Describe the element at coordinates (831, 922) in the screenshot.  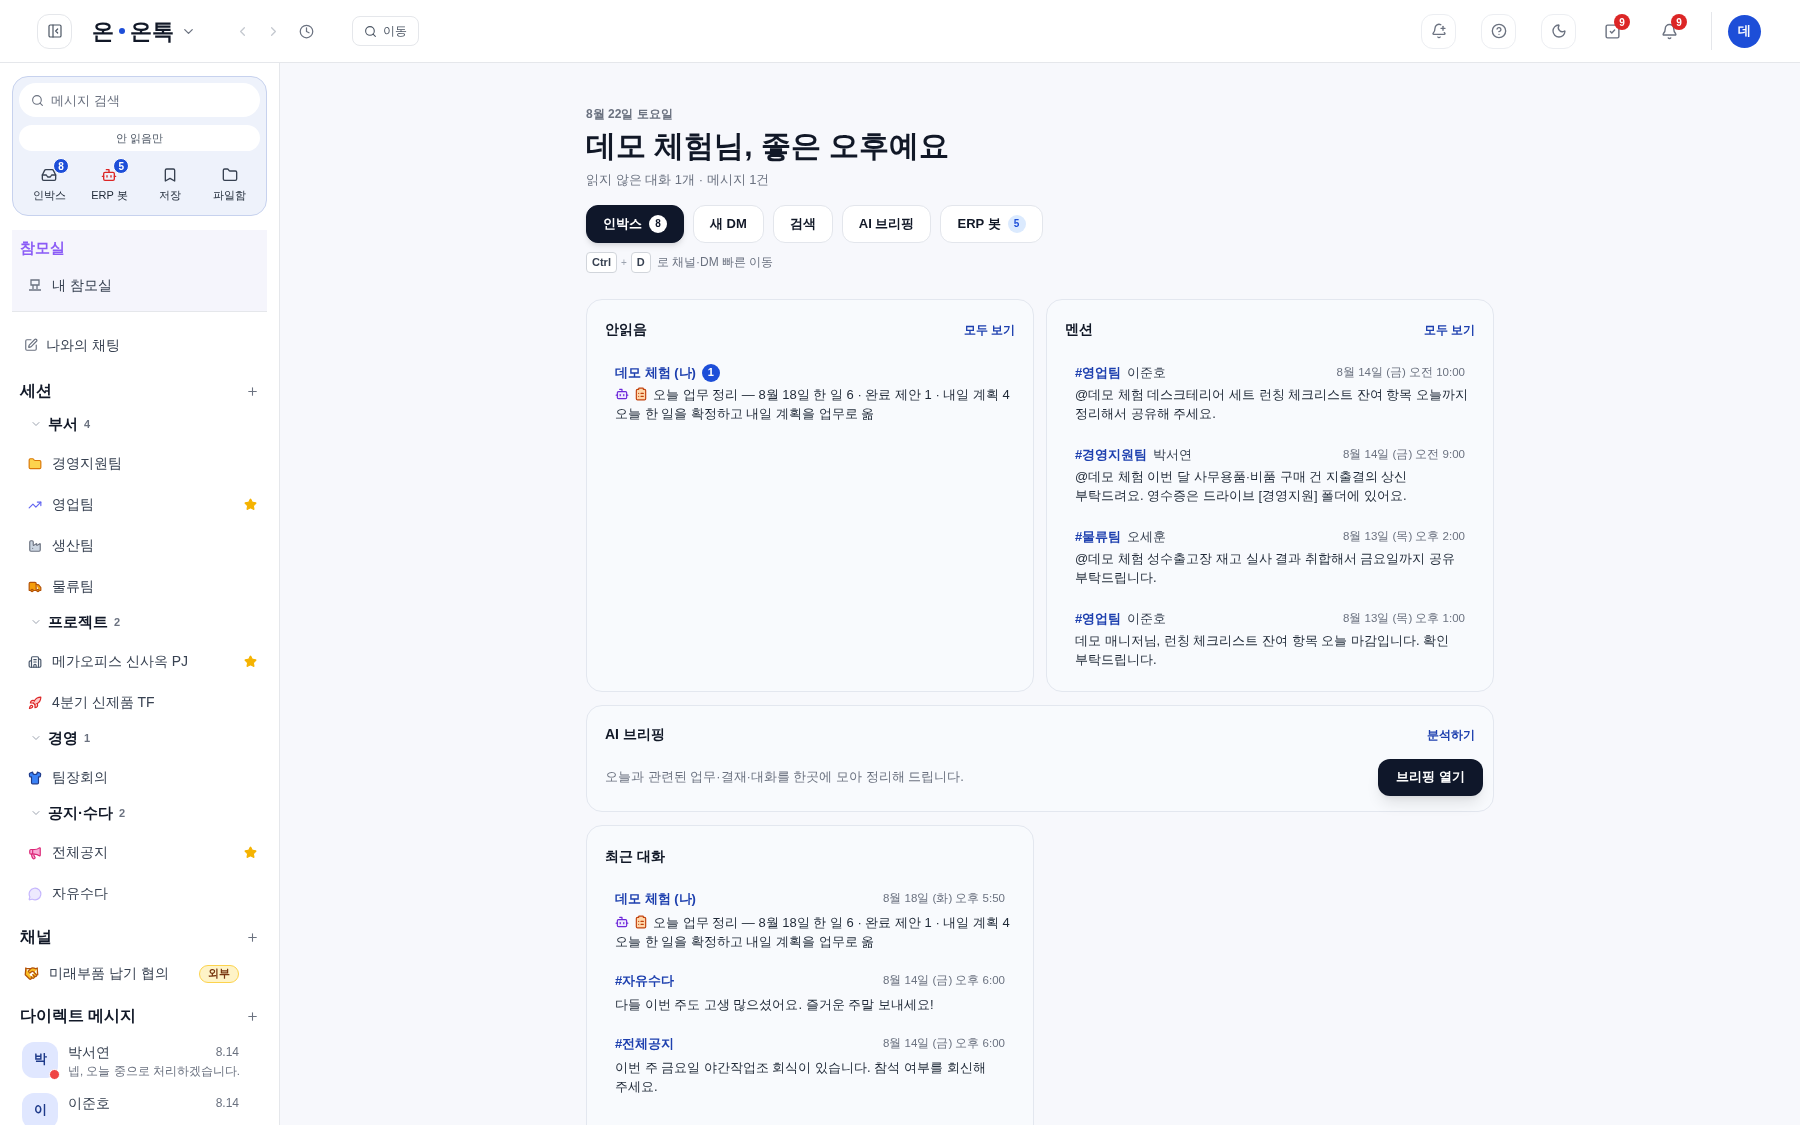
I see `message-text: 오늘 업무 정리 — 8월 18일 한 일 6 · 완료 제안 1 · 내일 계획 4` at that location.